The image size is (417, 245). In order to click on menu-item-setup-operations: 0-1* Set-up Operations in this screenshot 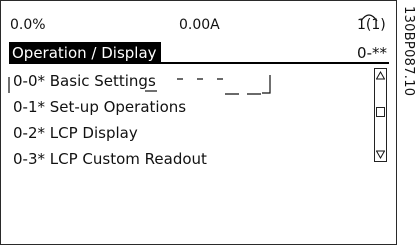, I will do `click(99, 107)`.